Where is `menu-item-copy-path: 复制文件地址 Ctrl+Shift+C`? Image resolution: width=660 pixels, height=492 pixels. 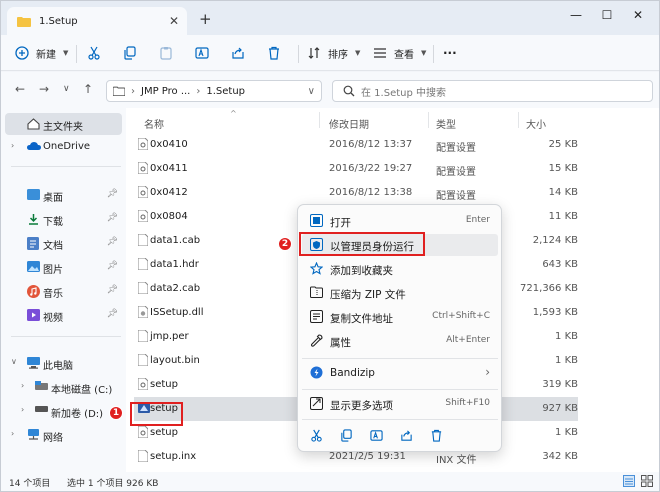
menu-item-copy-path: 复制文件地址 Ctrl+Shift+C is located at coordinates (400, 317).